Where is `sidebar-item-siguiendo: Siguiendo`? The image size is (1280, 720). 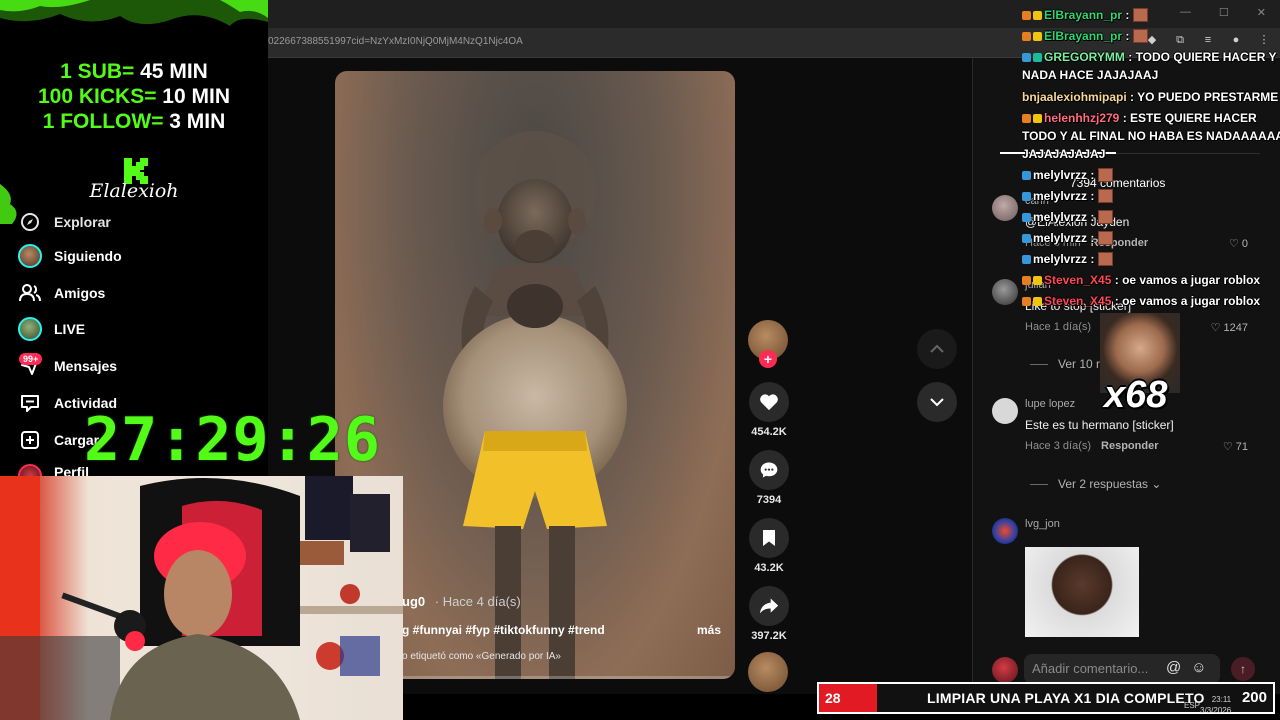
sidebar-item-siguiendo: Siguiendo is located at coordinates (70, 256).